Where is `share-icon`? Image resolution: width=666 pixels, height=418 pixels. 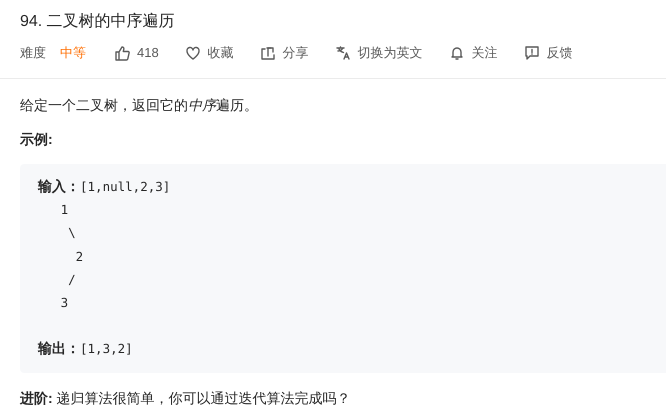 share-icon is located at coordinates (268, 53).